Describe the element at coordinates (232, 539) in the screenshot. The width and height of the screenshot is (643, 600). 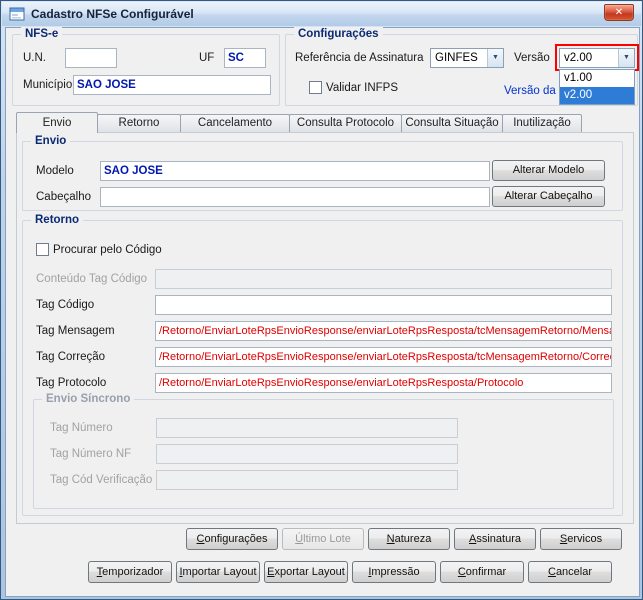
I see `configuracoes-button: Configurações` at that location.